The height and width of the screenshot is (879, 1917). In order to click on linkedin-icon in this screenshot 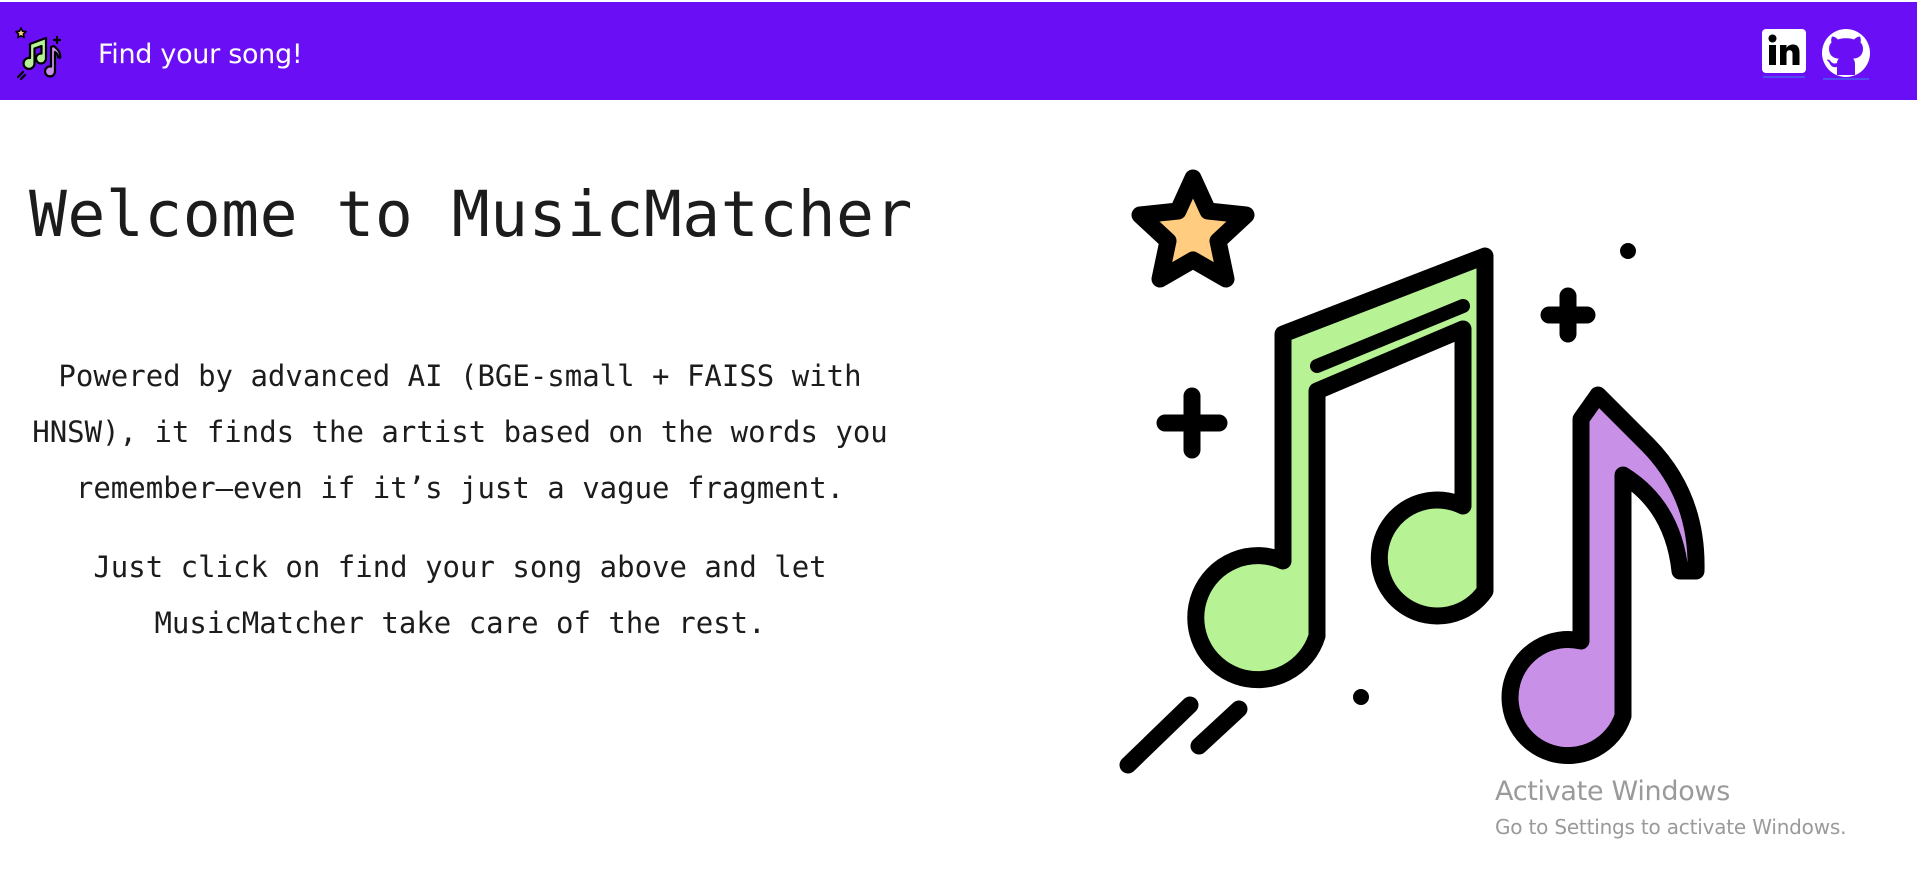, I will do `click(1784, 51)`.